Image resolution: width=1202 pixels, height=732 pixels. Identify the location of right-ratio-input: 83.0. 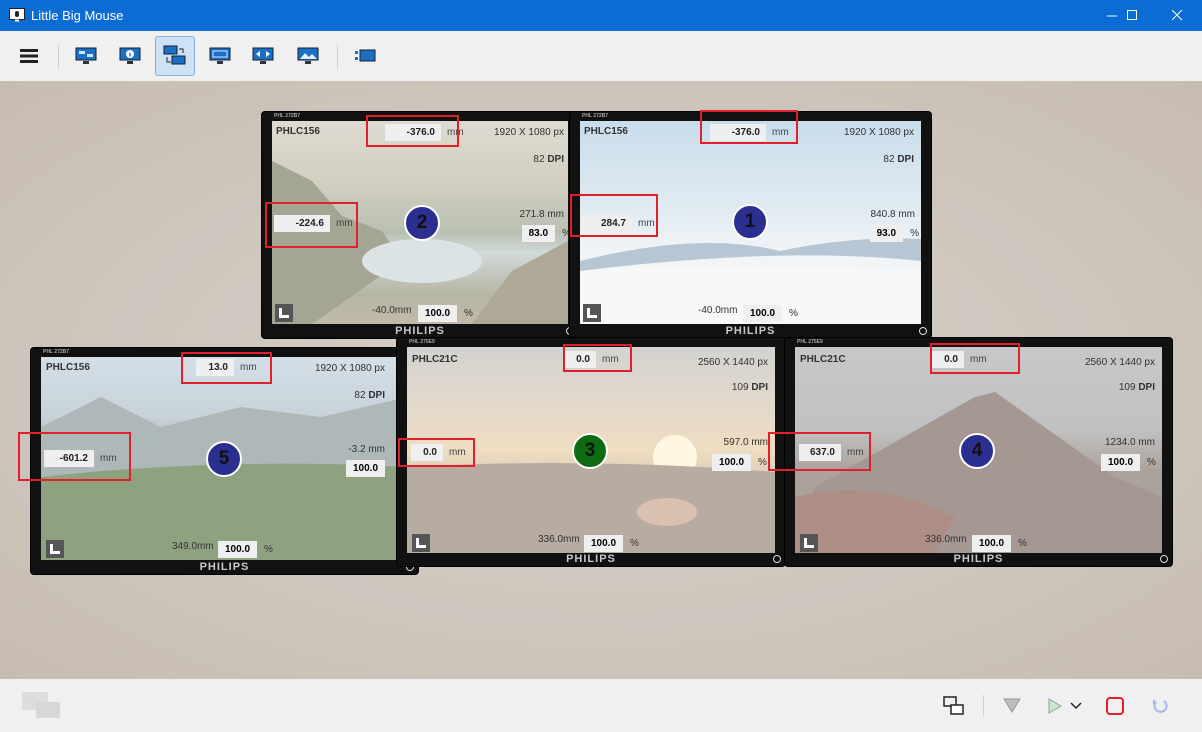
(538, 233).